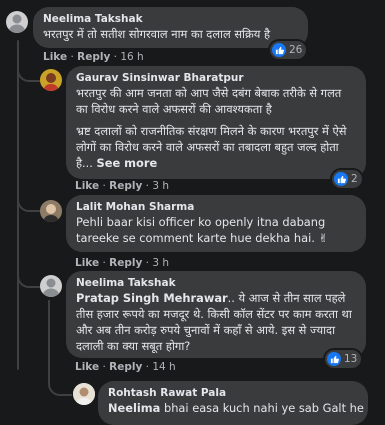  Describe the element at coordinates (152, 298) in the screenshot. I see `mention-link: Pratap Singh Mehrawar` at that location.